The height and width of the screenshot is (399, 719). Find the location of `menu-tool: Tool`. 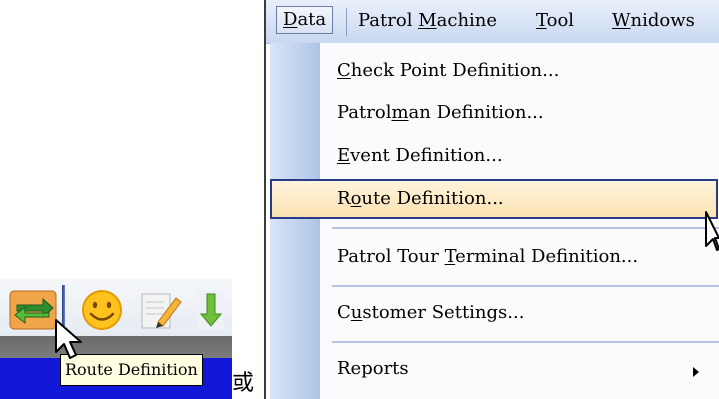

menu-tool: Tool is located at coordinates (555, 21).